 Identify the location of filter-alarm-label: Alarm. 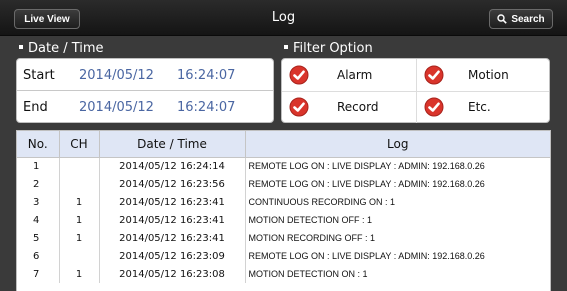
(355, 75).